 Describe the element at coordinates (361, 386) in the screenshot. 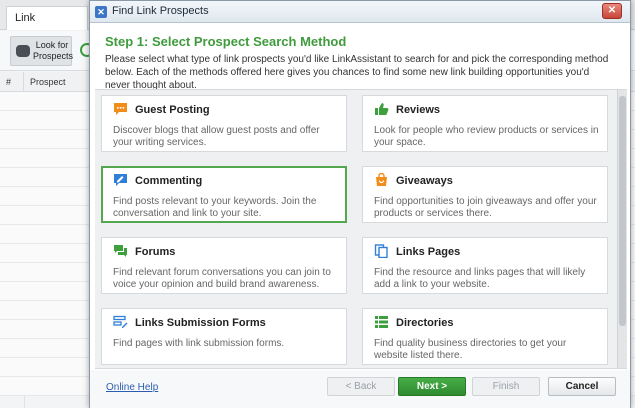

I see `back-button: < Back` at that location.